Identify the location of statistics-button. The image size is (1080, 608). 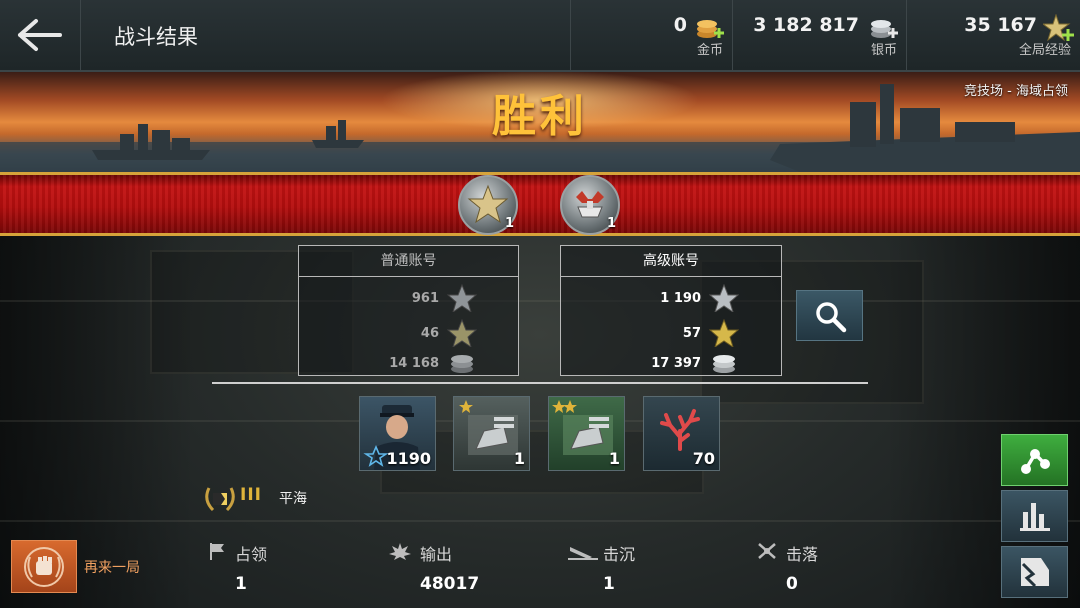
(1034, 516).